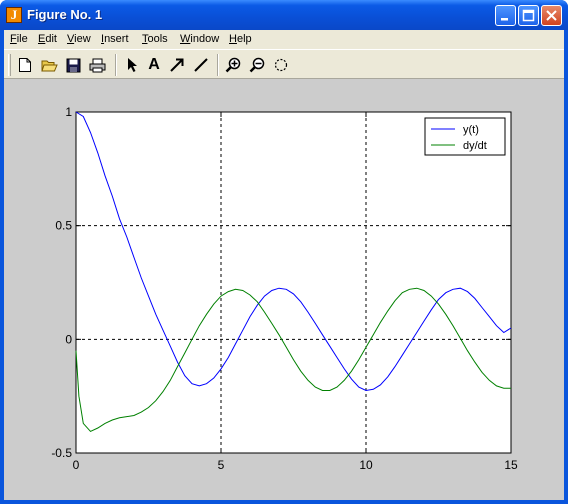 The width and height of the screenshot is (568, 504). I want to click on menu-insert: Insert, so click(115, 39).